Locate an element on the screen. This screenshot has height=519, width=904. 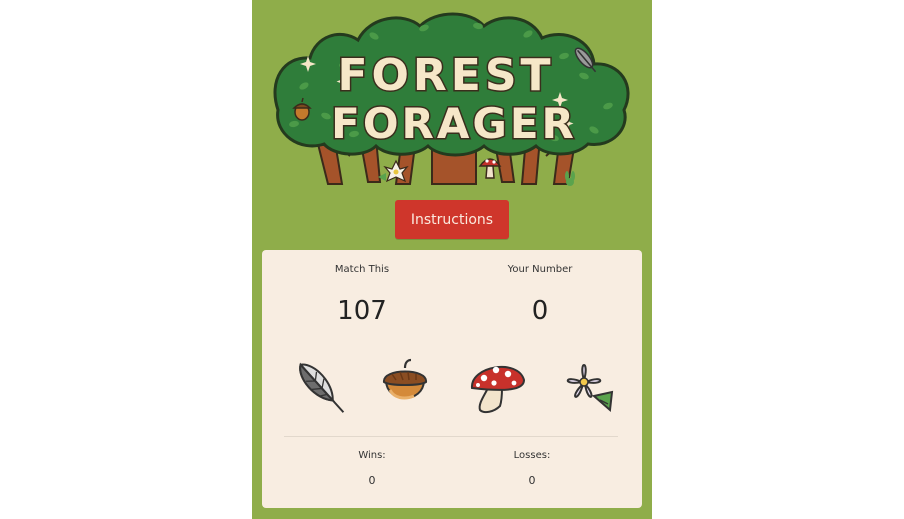
flower-button is located at coordinates (587, 386).